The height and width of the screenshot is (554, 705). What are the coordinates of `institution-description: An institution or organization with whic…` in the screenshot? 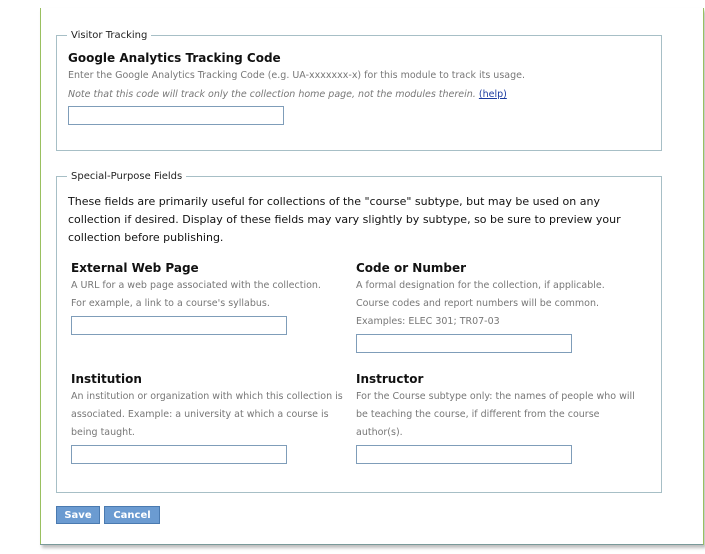 It's located at (207, 414).